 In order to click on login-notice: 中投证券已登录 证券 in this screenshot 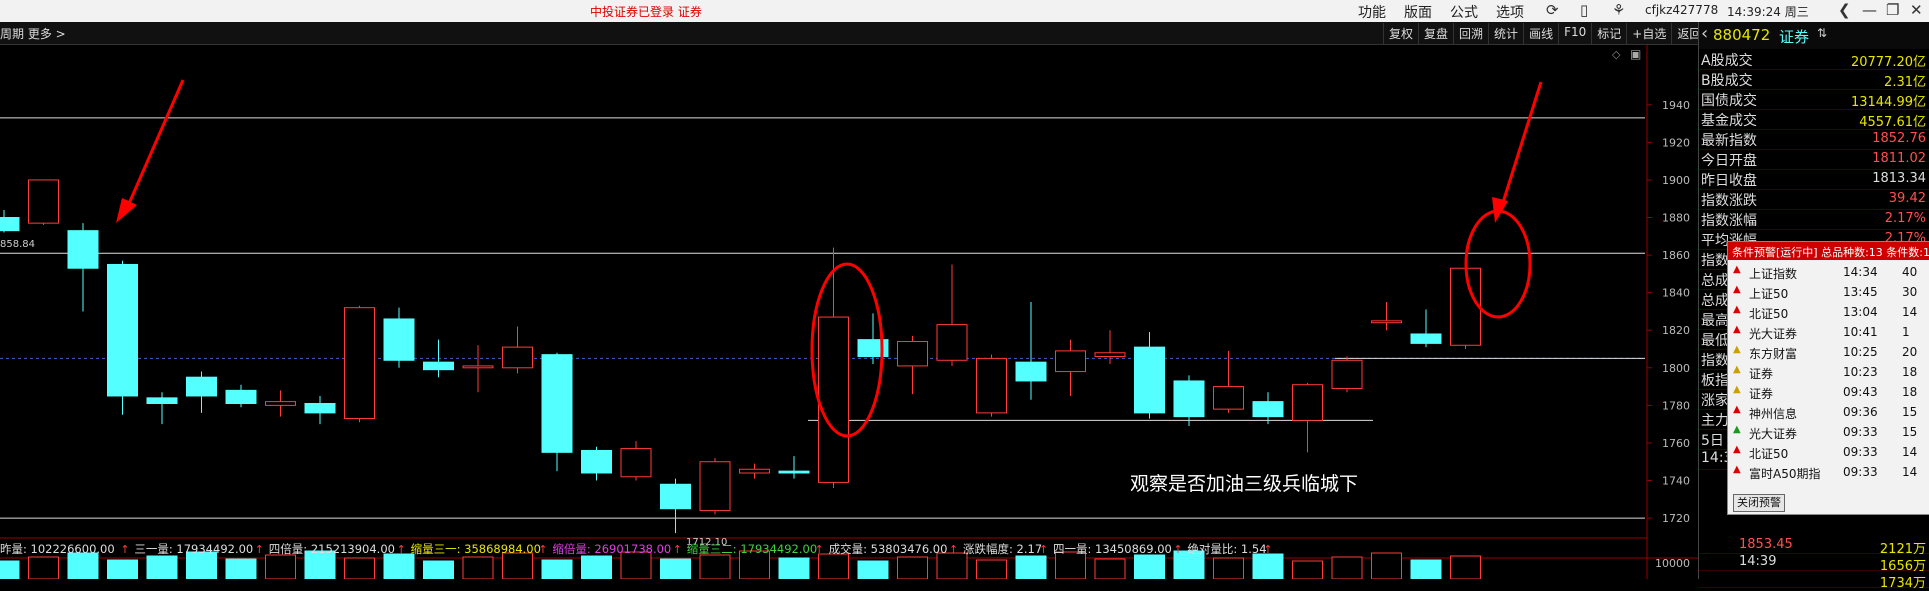, I will do `click(646, 12)`.